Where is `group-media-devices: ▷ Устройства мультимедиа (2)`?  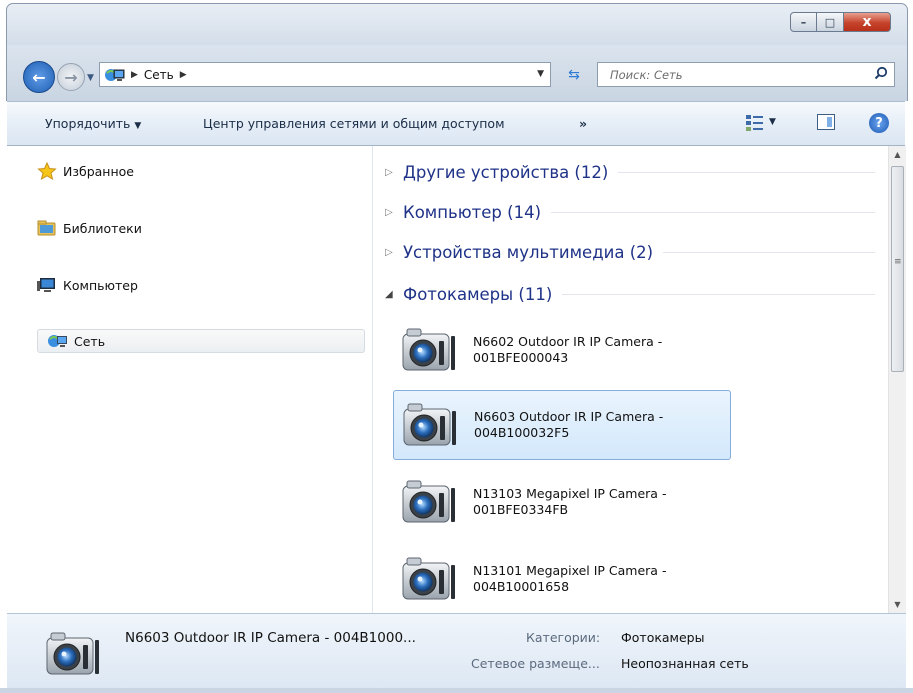 group-media-devices: ▷ Устройства мультимедиа (2) is located at coordinates (630, 252).